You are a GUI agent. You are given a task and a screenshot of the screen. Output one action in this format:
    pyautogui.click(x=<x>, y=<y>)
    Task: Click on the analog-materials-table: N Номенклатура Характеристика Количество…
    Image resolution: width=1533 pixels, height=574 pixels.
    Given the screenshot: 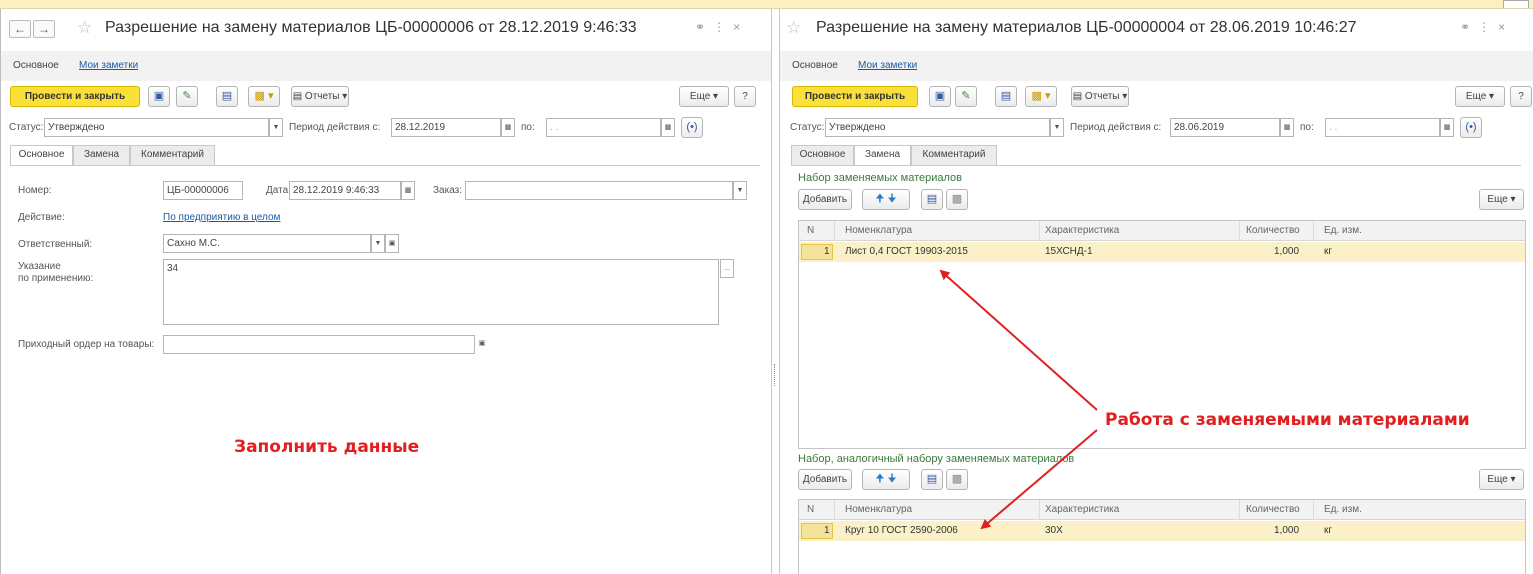 What is the action you would take?
    pyautogui.click(x=1162, y=536)
    